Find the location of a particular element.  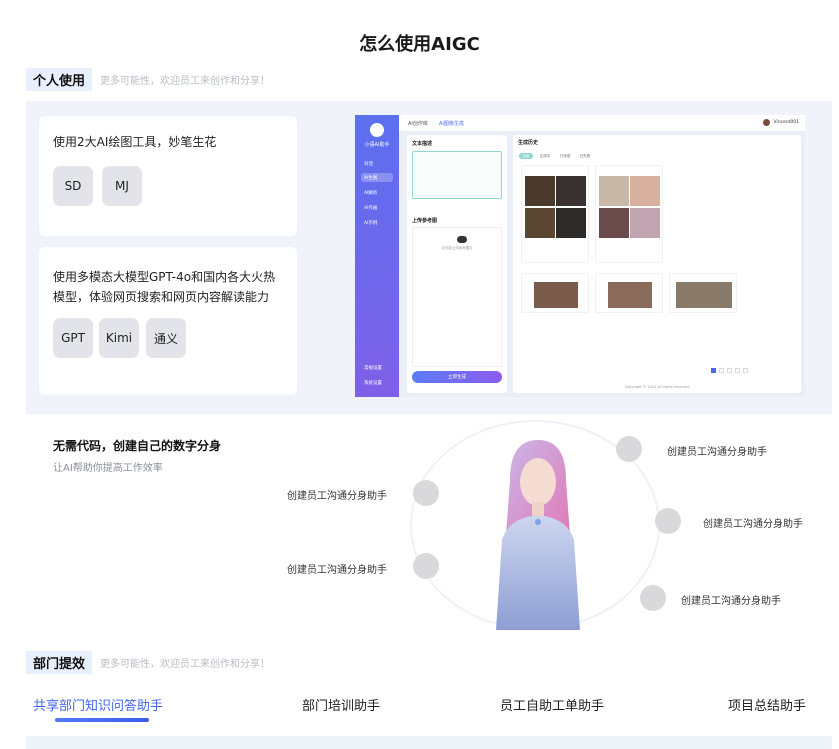

avatar-node-right-top is located at coordinates (629, 449).